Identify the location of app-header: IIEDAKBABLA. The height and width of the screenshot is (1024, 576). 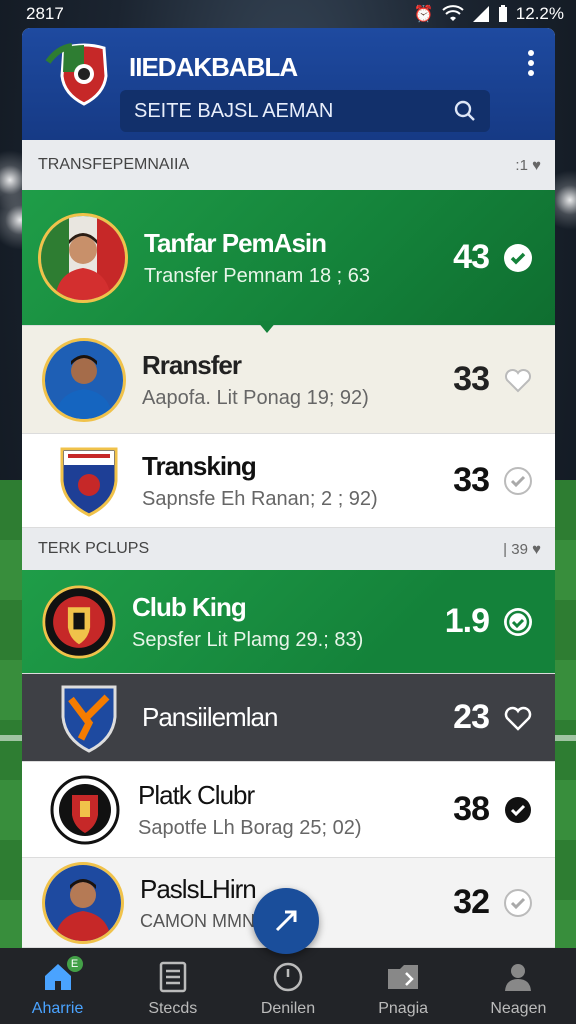
(288, 84).